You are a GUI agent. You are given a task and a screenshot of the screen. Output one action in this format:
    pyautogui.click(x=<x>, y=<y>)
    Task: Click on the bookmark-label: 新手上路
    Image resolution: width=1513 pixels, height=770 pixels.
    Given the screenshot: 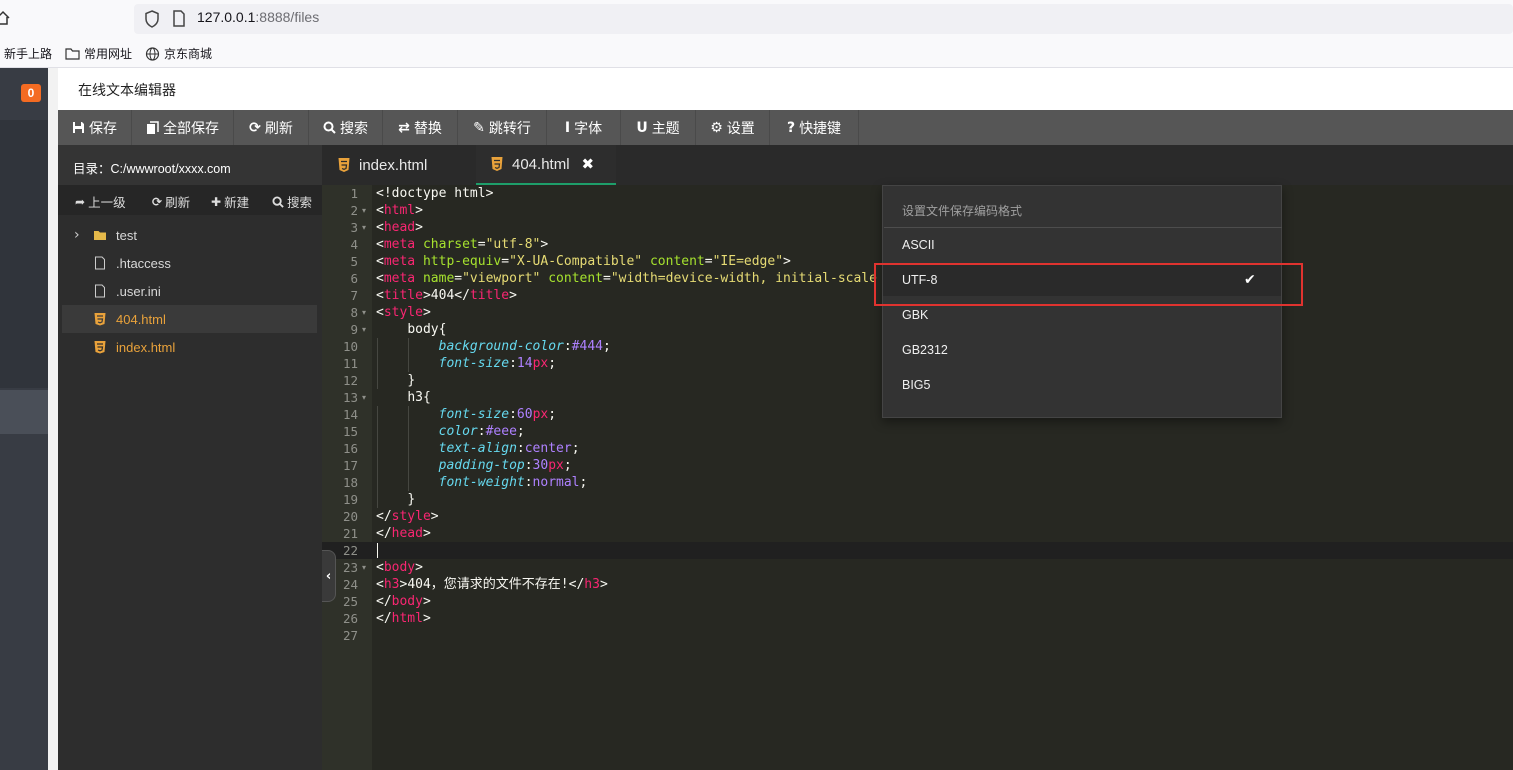 What is the action you would take?
    pyautogui.click(x=28, y=54)
    